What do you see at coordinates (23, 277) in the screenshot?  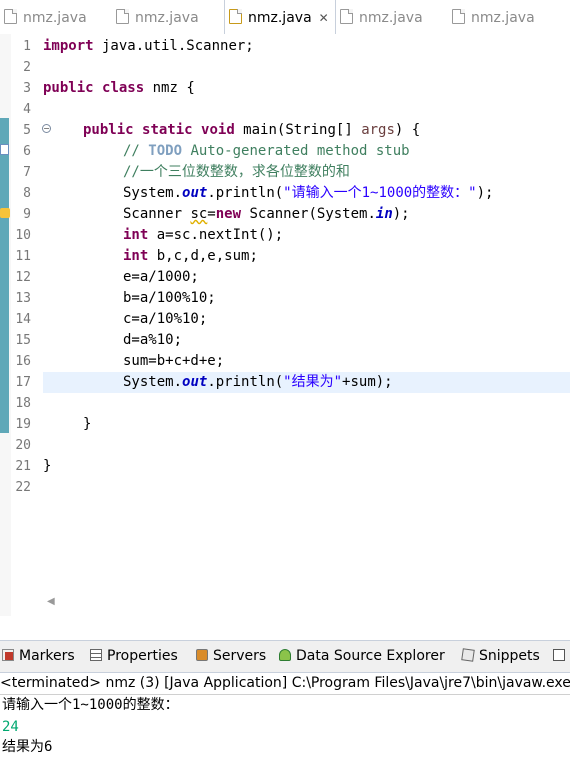 I see `line-number: 12` at bounding box center [23, 277].